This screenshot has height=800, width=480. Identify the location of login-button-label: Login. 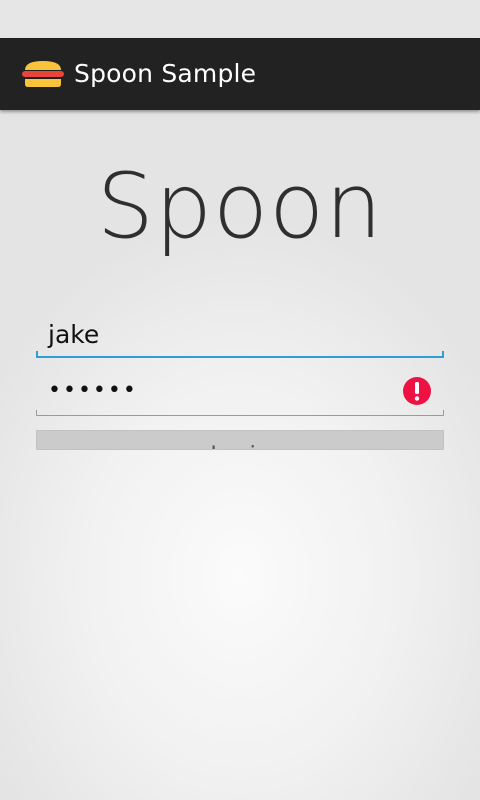
(240, 445).